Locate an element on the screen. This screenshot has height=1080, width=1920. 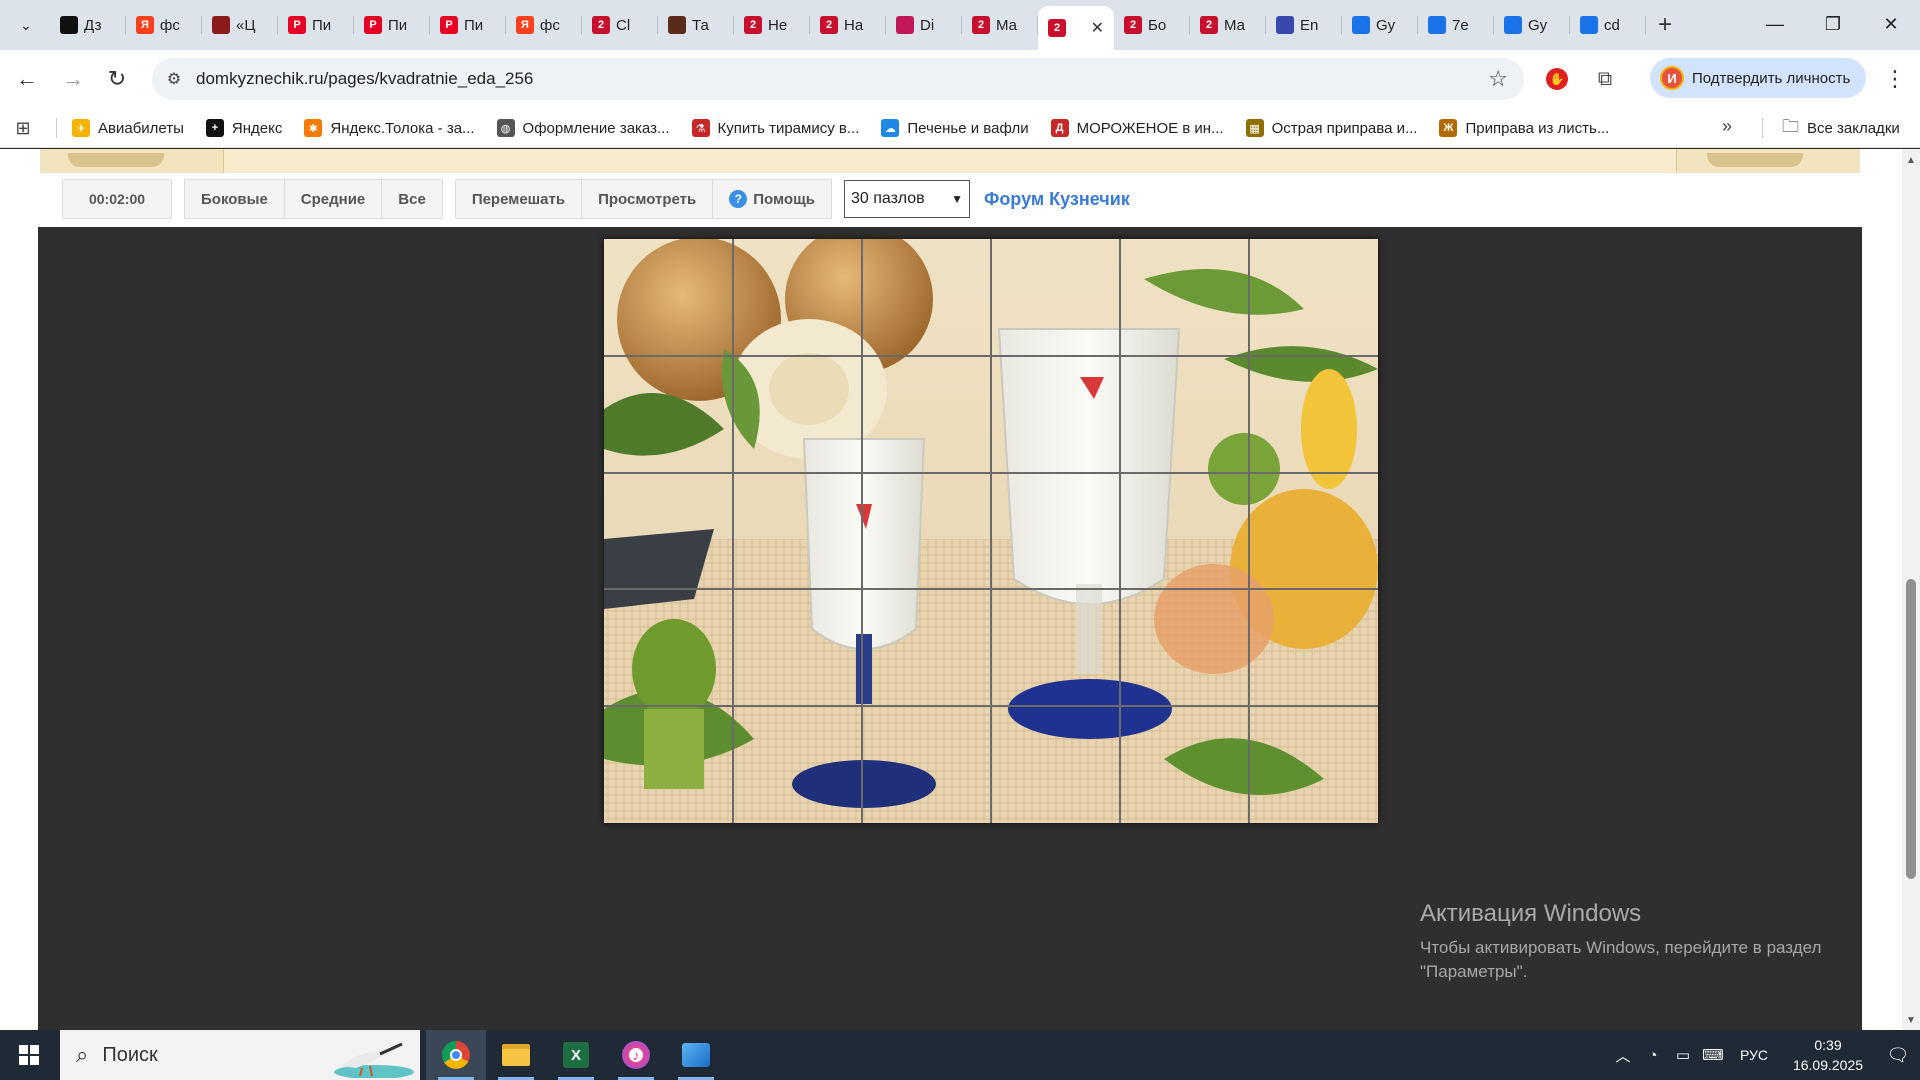
bookmark-item: ☁ Печенье и вафли is located at coordinates (955, 128).